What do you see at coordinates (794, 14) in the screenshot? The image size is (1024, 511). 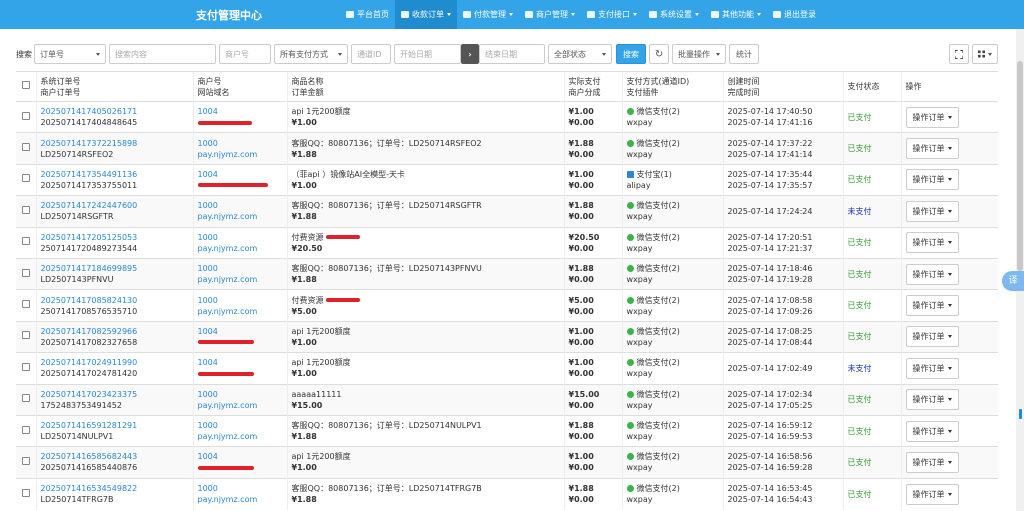 I see `nav-item-7: 退出登录` at bounding box center [794, 14].